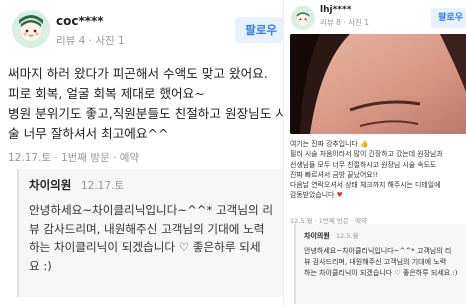 Image resolution: width=466 pixels, height=307 pixels. Describe the element at coordinates (80, 21) in the screenshot. I see `username: coc****` at that location.